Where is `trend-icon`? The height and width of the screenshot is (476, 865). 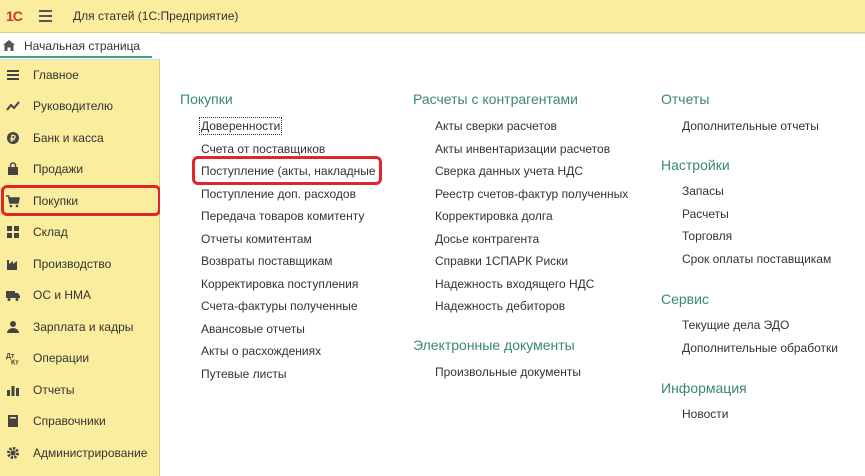
trend-icon is located at coordinates (13, 106).